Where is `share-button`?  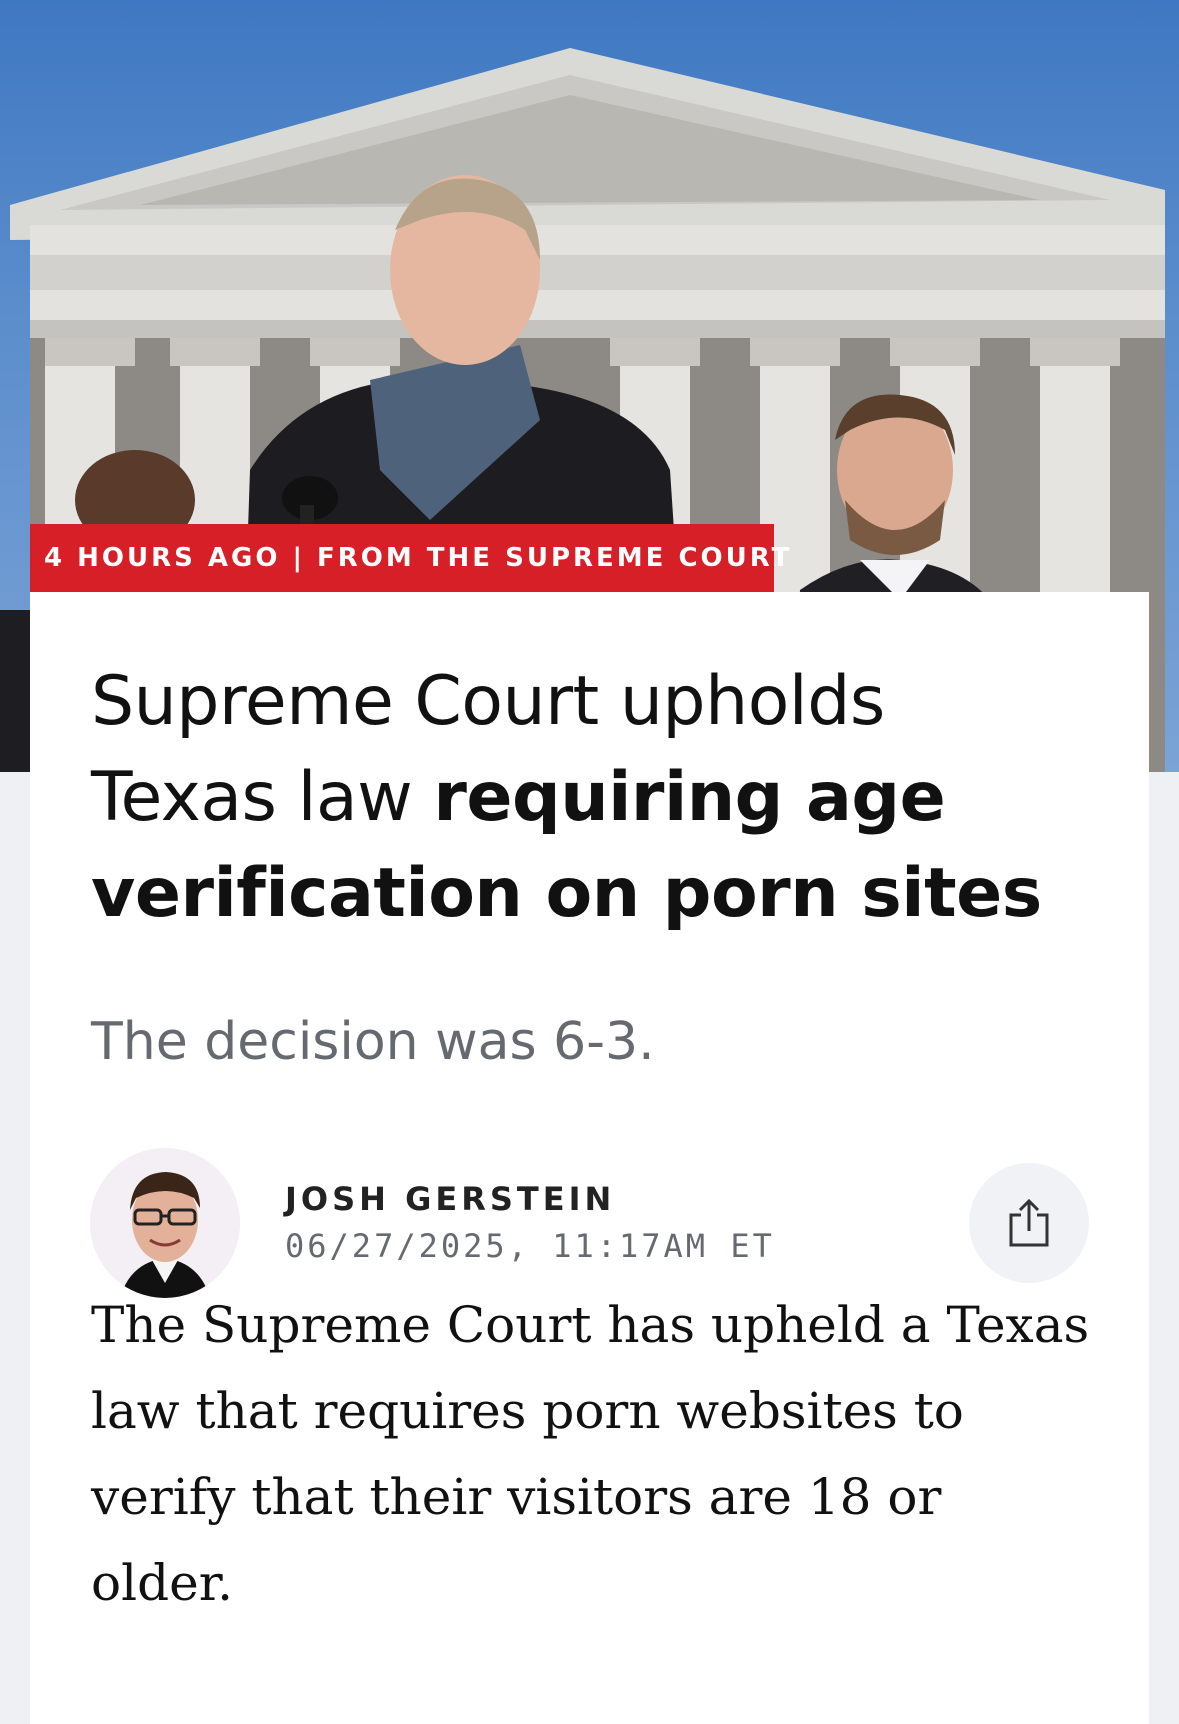 share-button is located at coordinates (1029, 1223).